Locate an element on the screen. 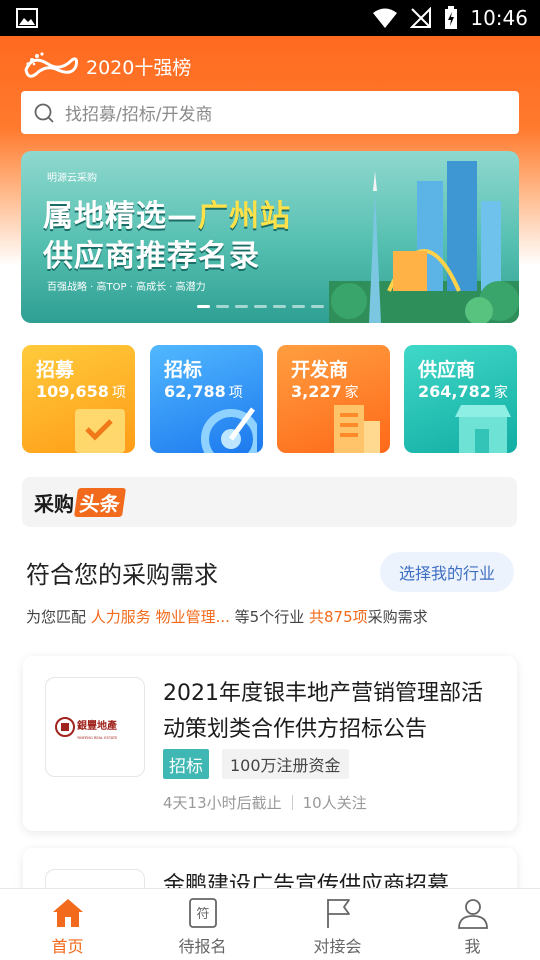 Image resolution: width=540 pixels, height=960 pixels. guangzhou-skyline-illustration is located at coordinates (424, 242).